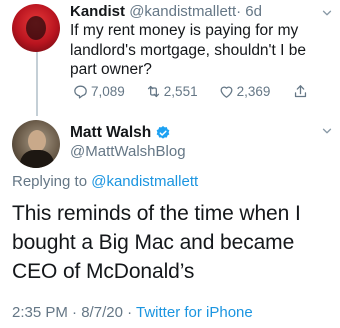 This screenshot has height=328, width=340. I want to click on heart-icon, so click(226, 92).